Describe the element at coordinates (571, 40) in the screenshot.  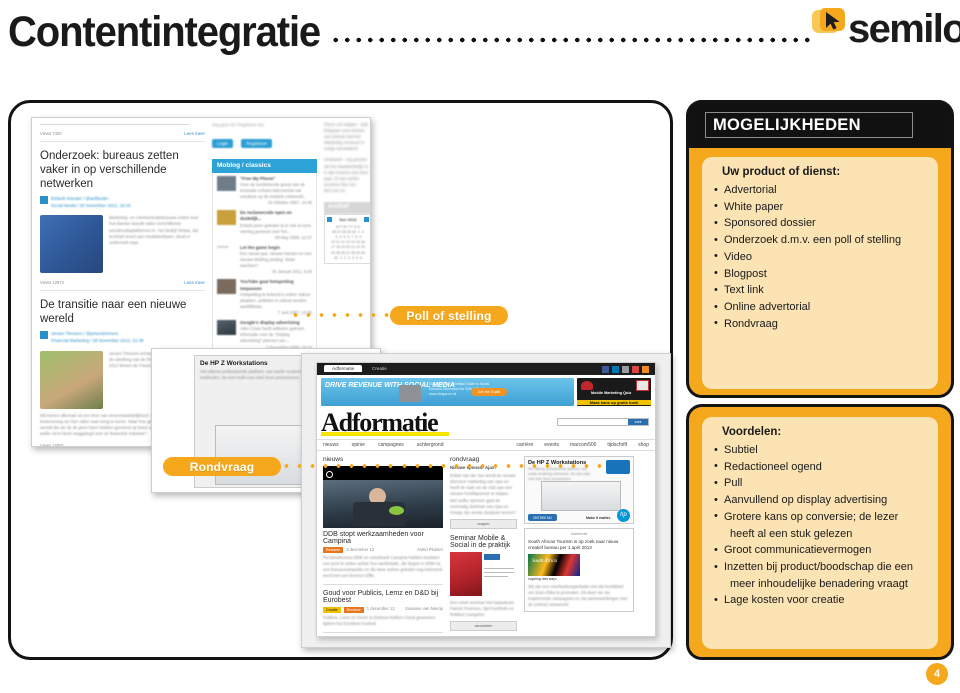
I see `title-leader-dots` at that location.